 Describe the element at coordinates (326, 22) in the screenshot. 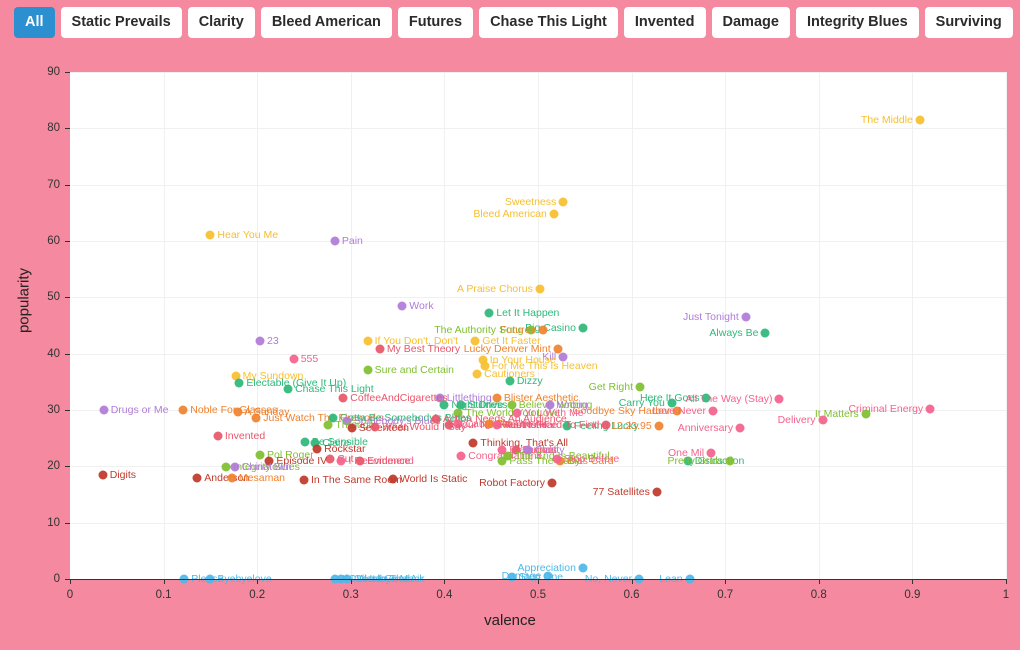

I see `tab-bleed-american: Bleed American` at that location.